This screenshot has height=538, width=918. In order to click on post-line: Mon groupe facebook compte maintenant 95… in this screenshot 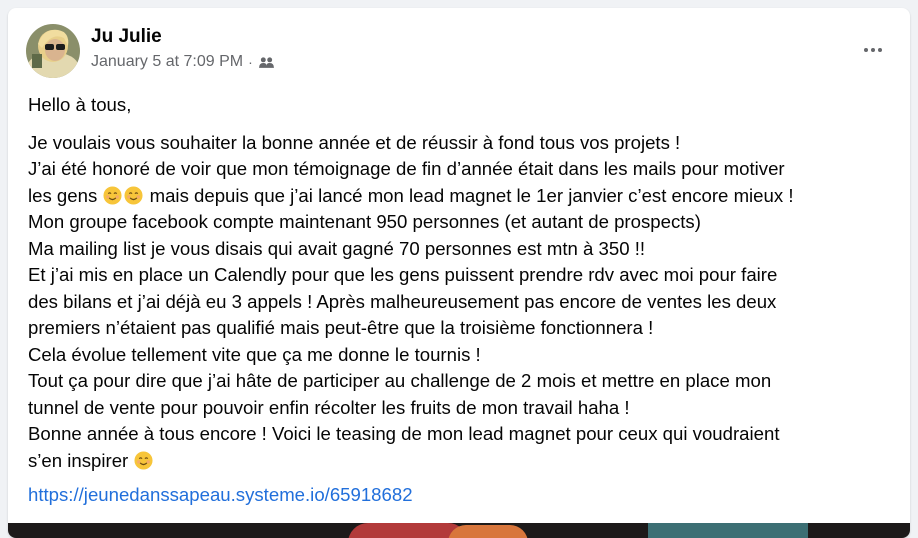, I will do `click(364, 221)`.